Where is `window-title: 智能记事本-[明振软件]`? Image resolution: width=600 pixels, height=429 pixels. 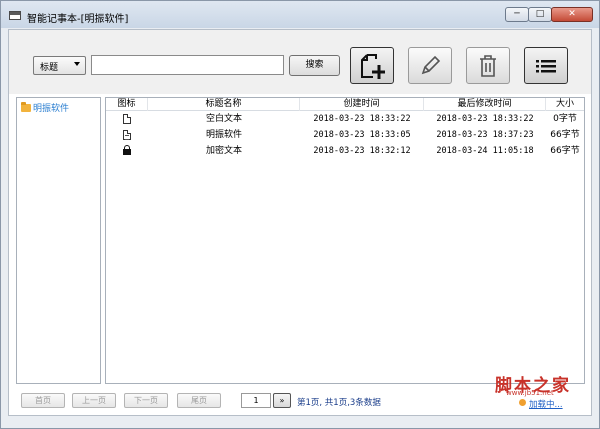 window-title: 智能记事本-[明振软件] is located at coordinates (78, 19).